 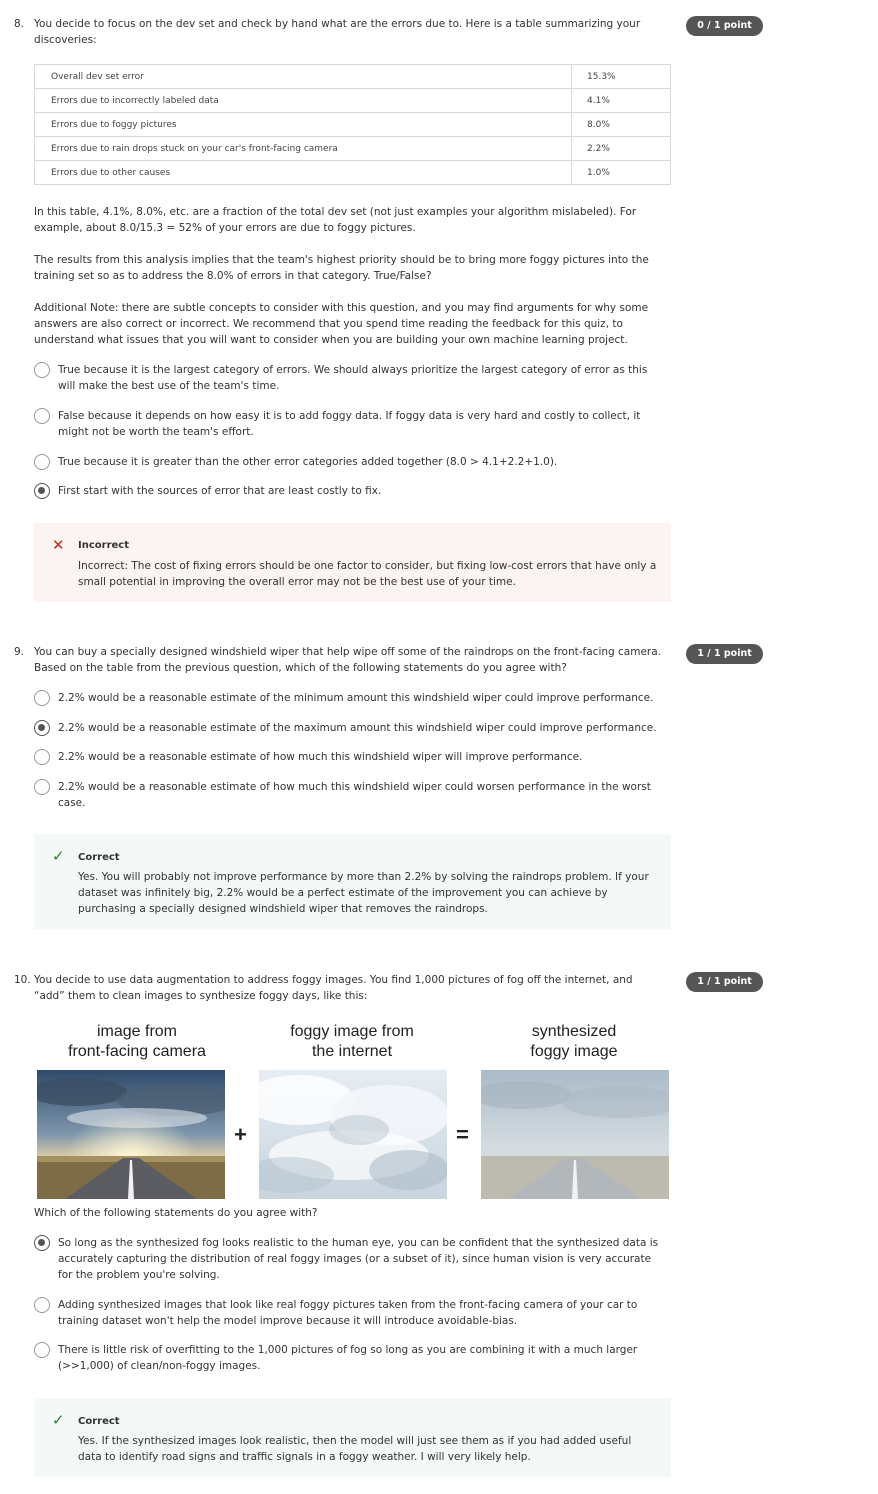 I want to click on table-row: Errors due to other causes 1.0%, so click(x=352, y=172).